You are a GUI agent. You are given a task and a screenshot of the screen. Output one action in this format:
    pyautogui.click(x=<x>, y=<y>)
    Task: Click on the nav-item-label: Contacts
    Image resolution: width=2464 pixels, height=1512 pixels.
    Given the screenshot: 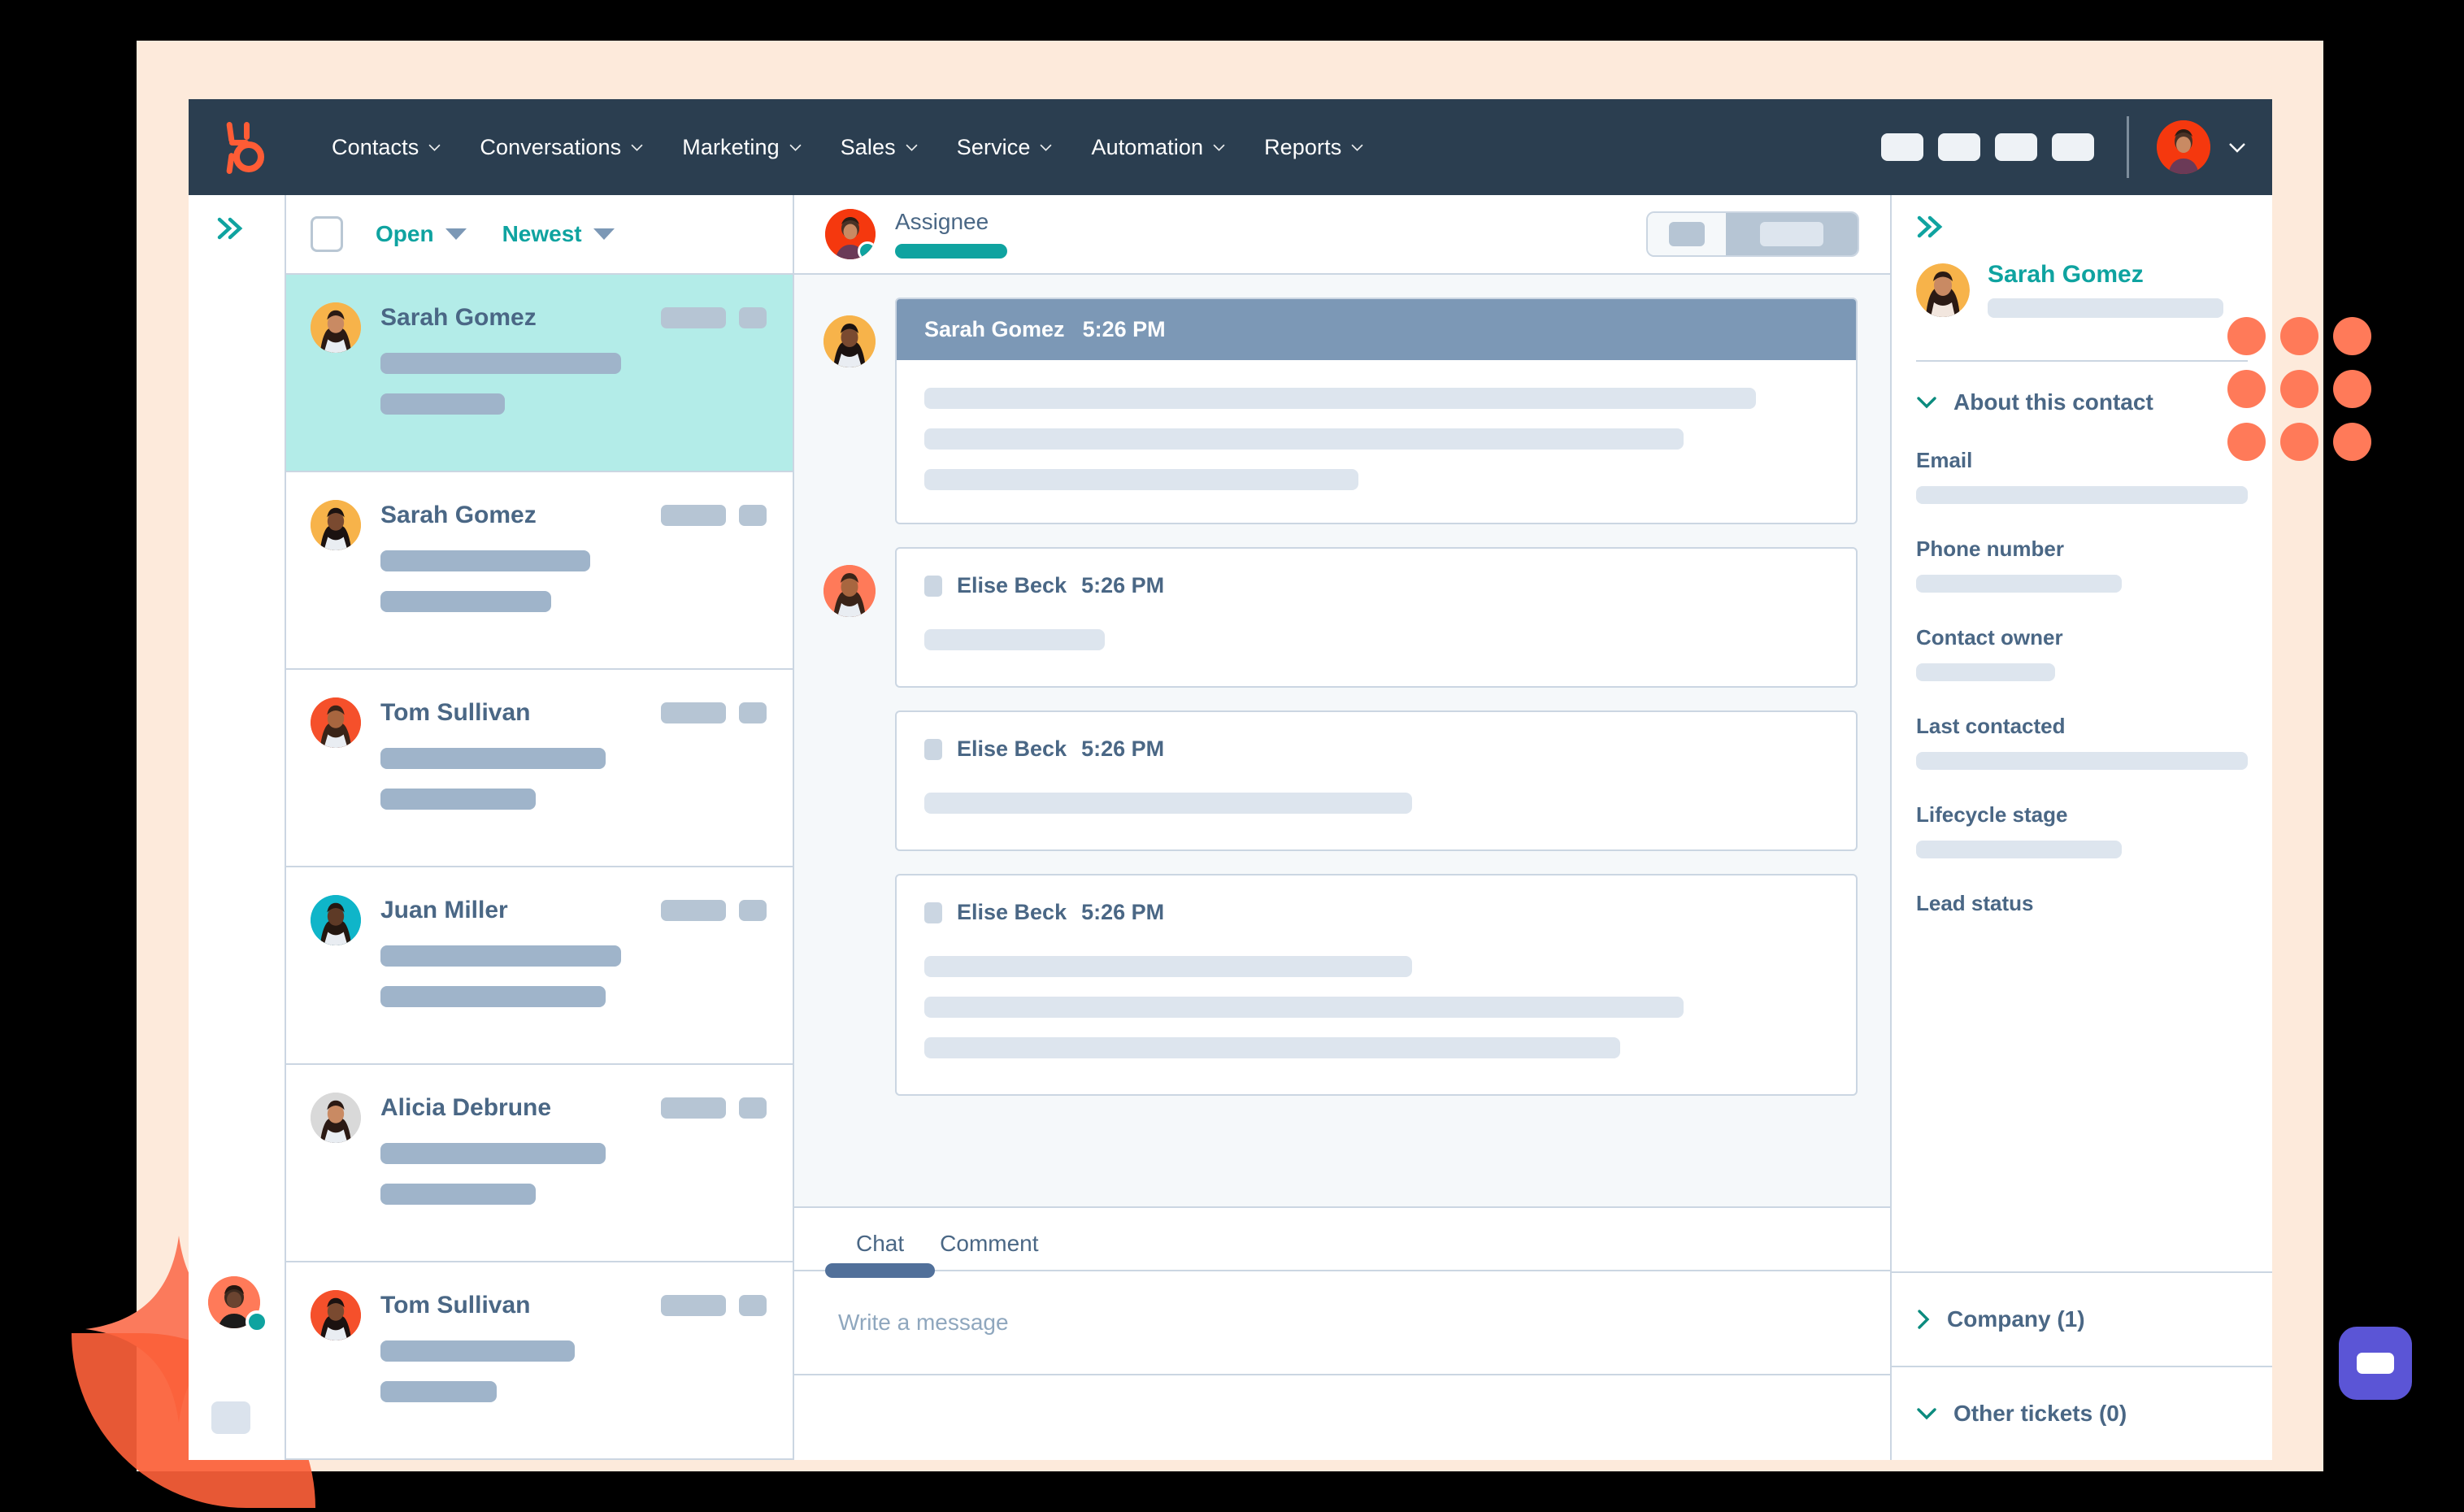 What is the action you would take?
    pyautogui.click(x=375, y=146)
    